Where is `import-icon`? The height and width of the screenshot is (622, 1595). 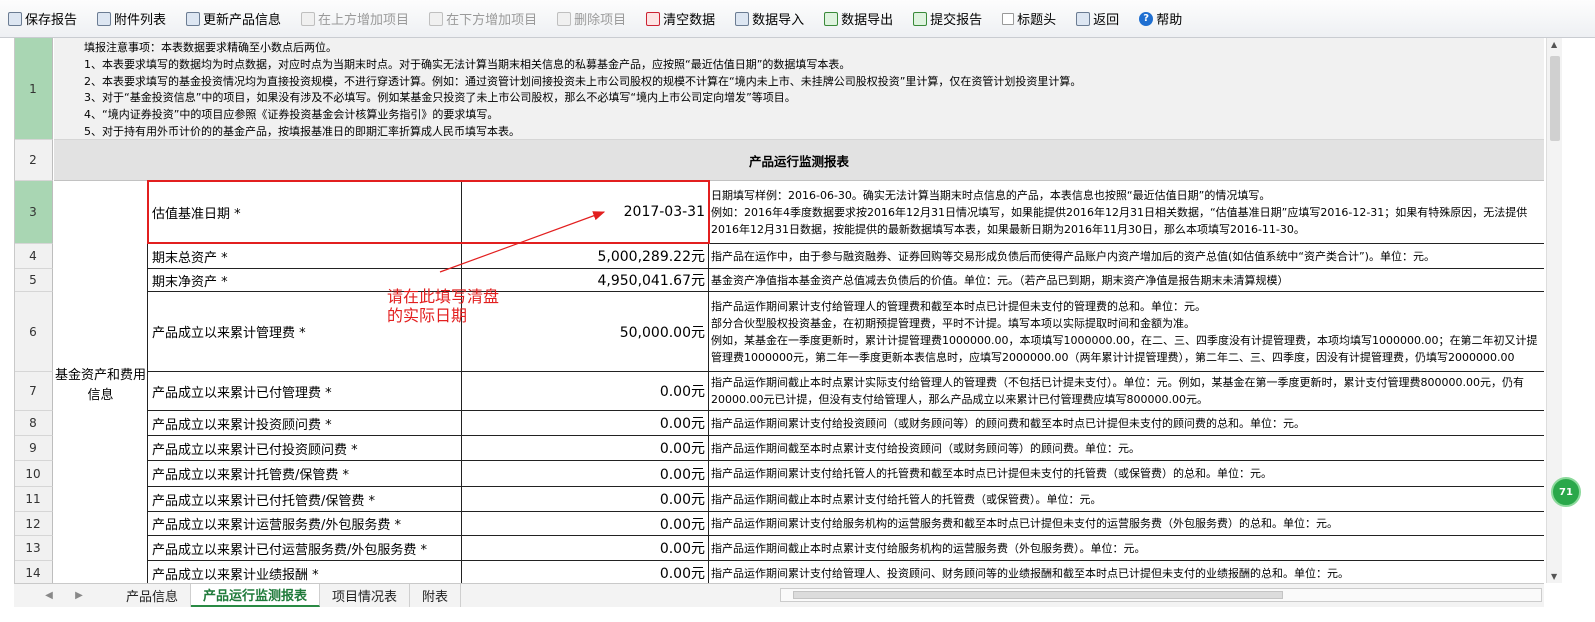 import-icon is located at coordinates (742, 18).